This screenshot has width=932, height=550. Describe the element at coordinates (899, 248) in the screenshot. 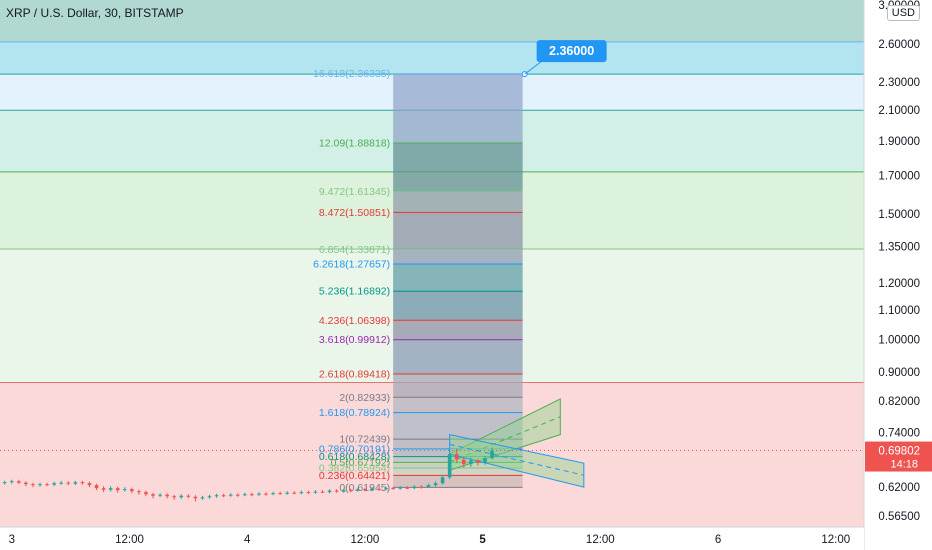

I see `price-tick-label: 1.35000` at that location.